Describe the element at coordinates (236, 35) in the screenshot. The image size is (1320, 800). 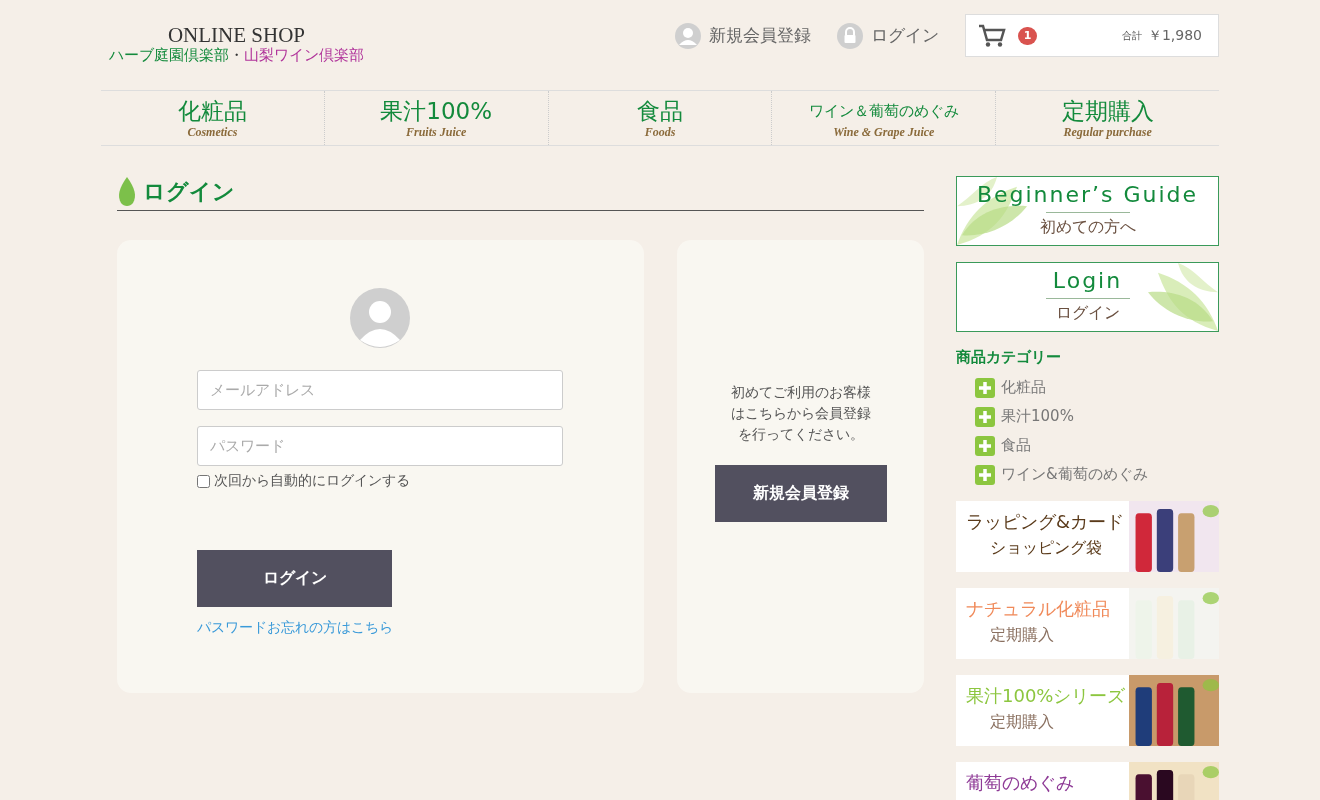
I see `shop-logo: ONLINE SHOP` at that location.